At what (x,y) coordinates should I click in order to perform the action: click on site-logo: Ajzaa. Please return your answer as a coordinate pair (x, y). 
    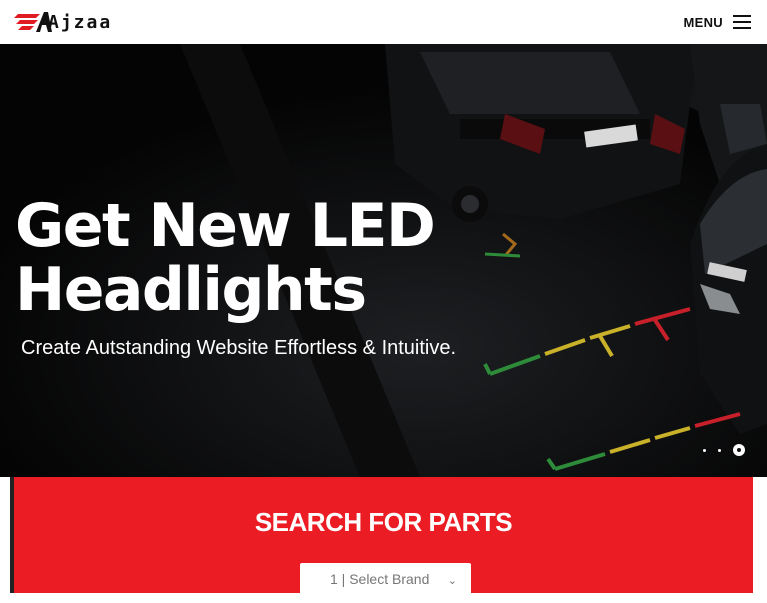
    Looking at the image, I should click on (62, 22).